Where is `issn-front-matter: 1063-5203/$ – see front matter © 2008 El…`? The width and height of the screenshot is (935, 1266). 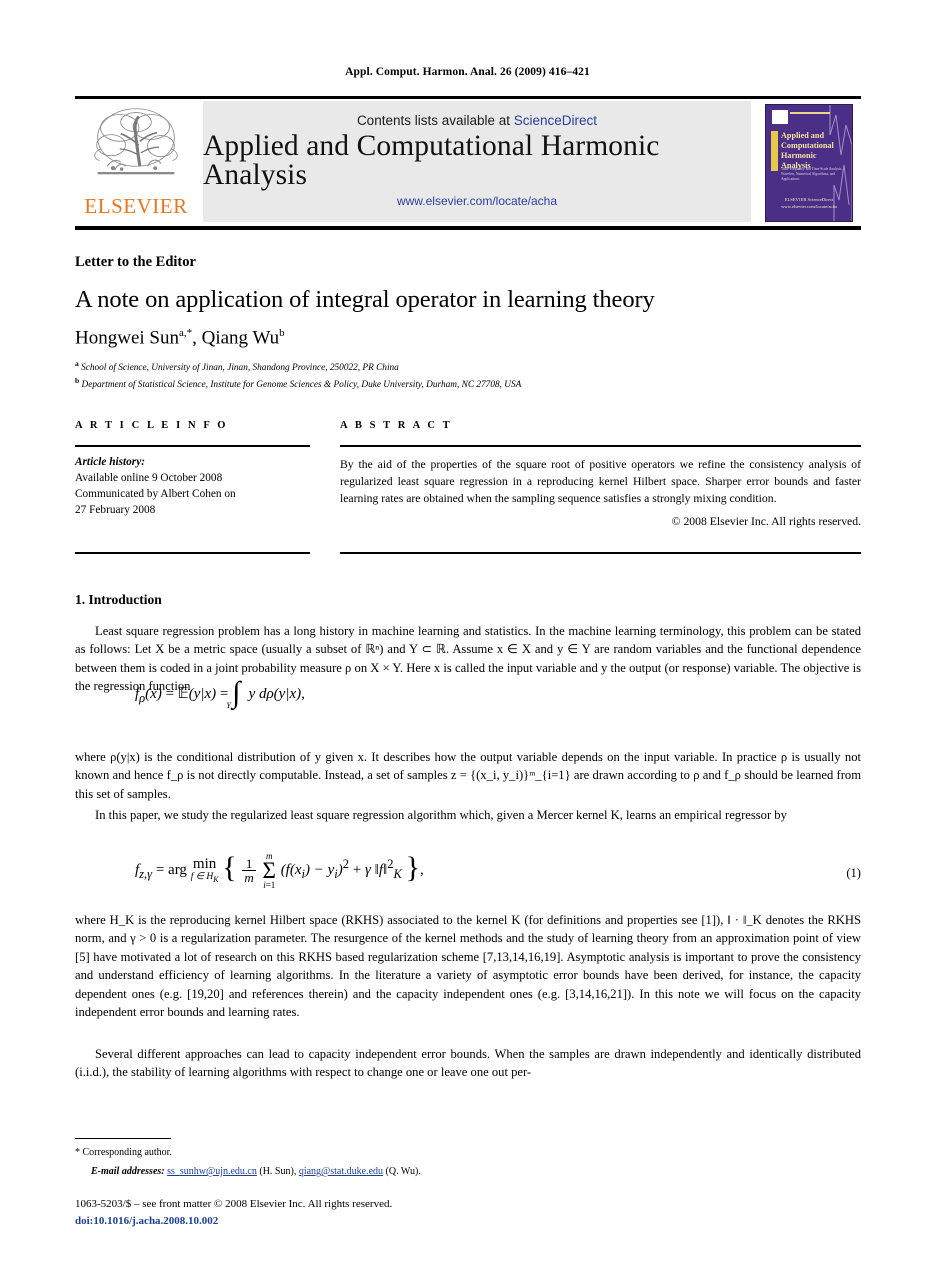
issn-front-matter: 1063-5203/$ – see front matter © 2008 El… is located at coordinates (234, 1204).